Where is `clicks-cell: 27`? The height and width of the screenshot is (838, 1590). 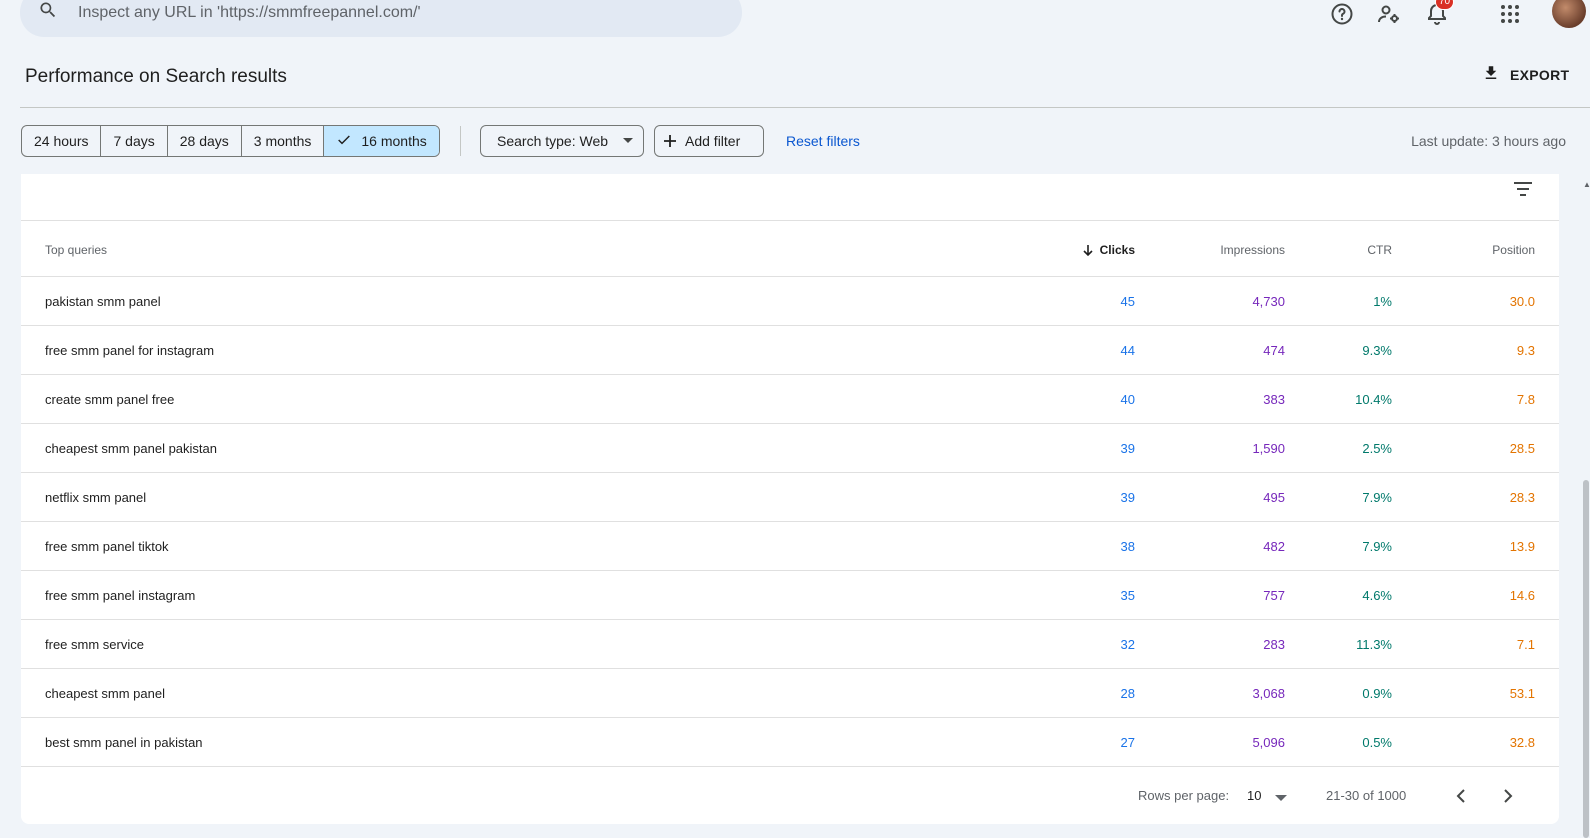
clicks-cell: 27 is located at coordinates (1127, 742).